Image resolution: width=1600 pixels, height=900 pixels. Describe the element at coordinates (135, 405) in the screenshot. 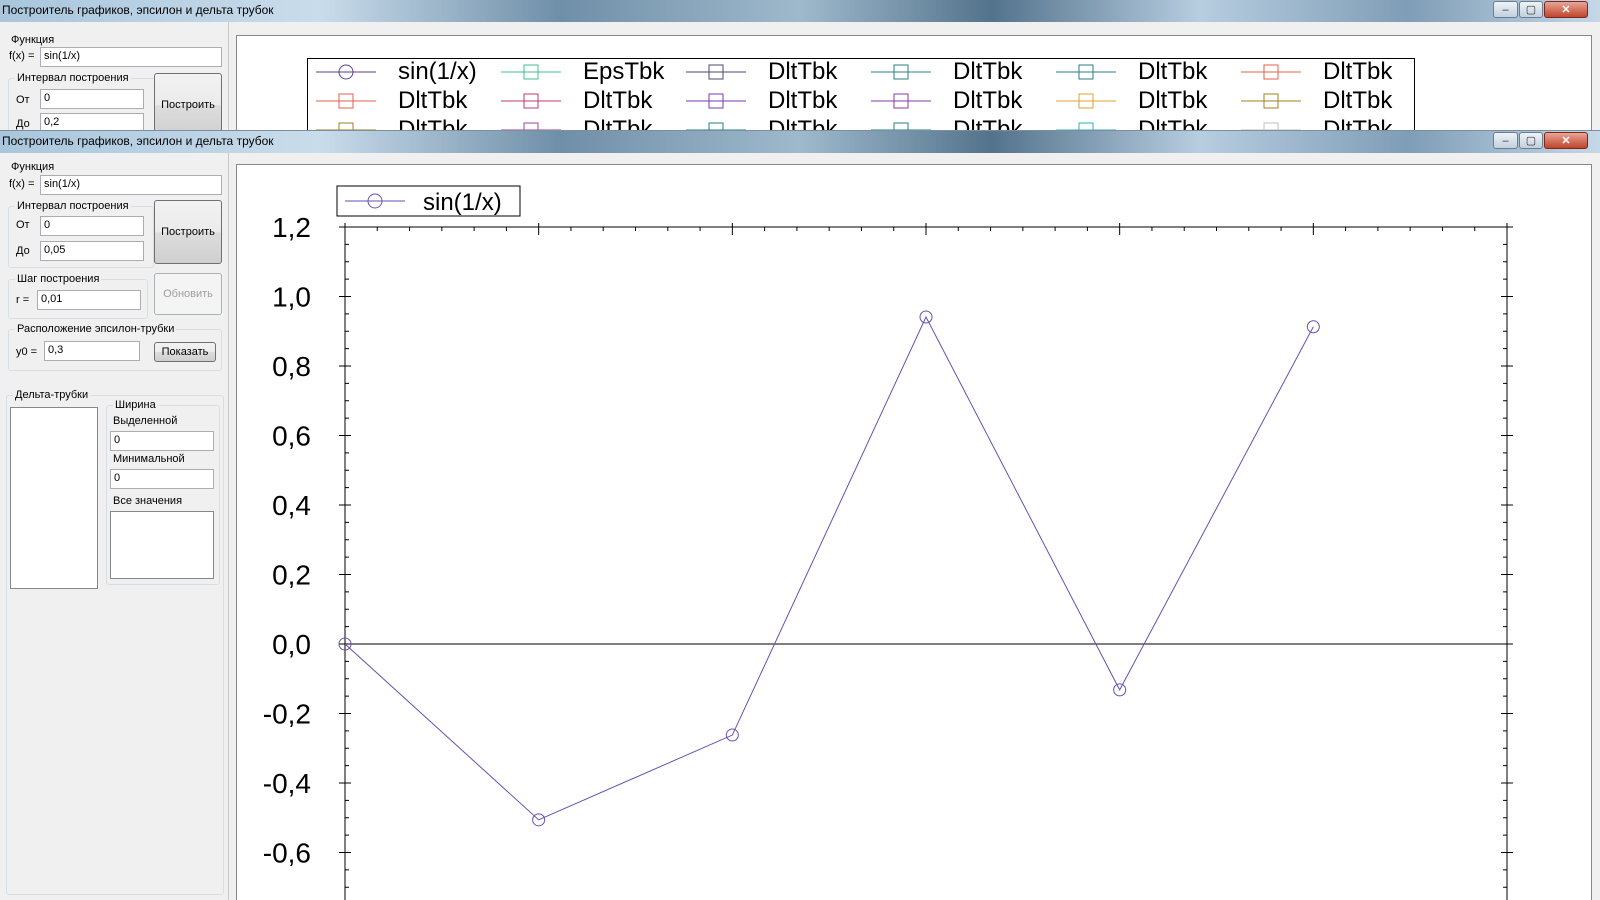

I see `width-group-title: Ширина` at that location.